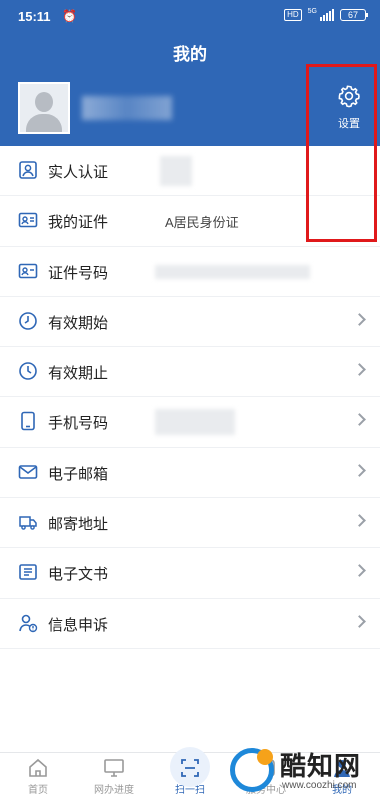  I want to click on settings-highlight-box, so click(341, 153).